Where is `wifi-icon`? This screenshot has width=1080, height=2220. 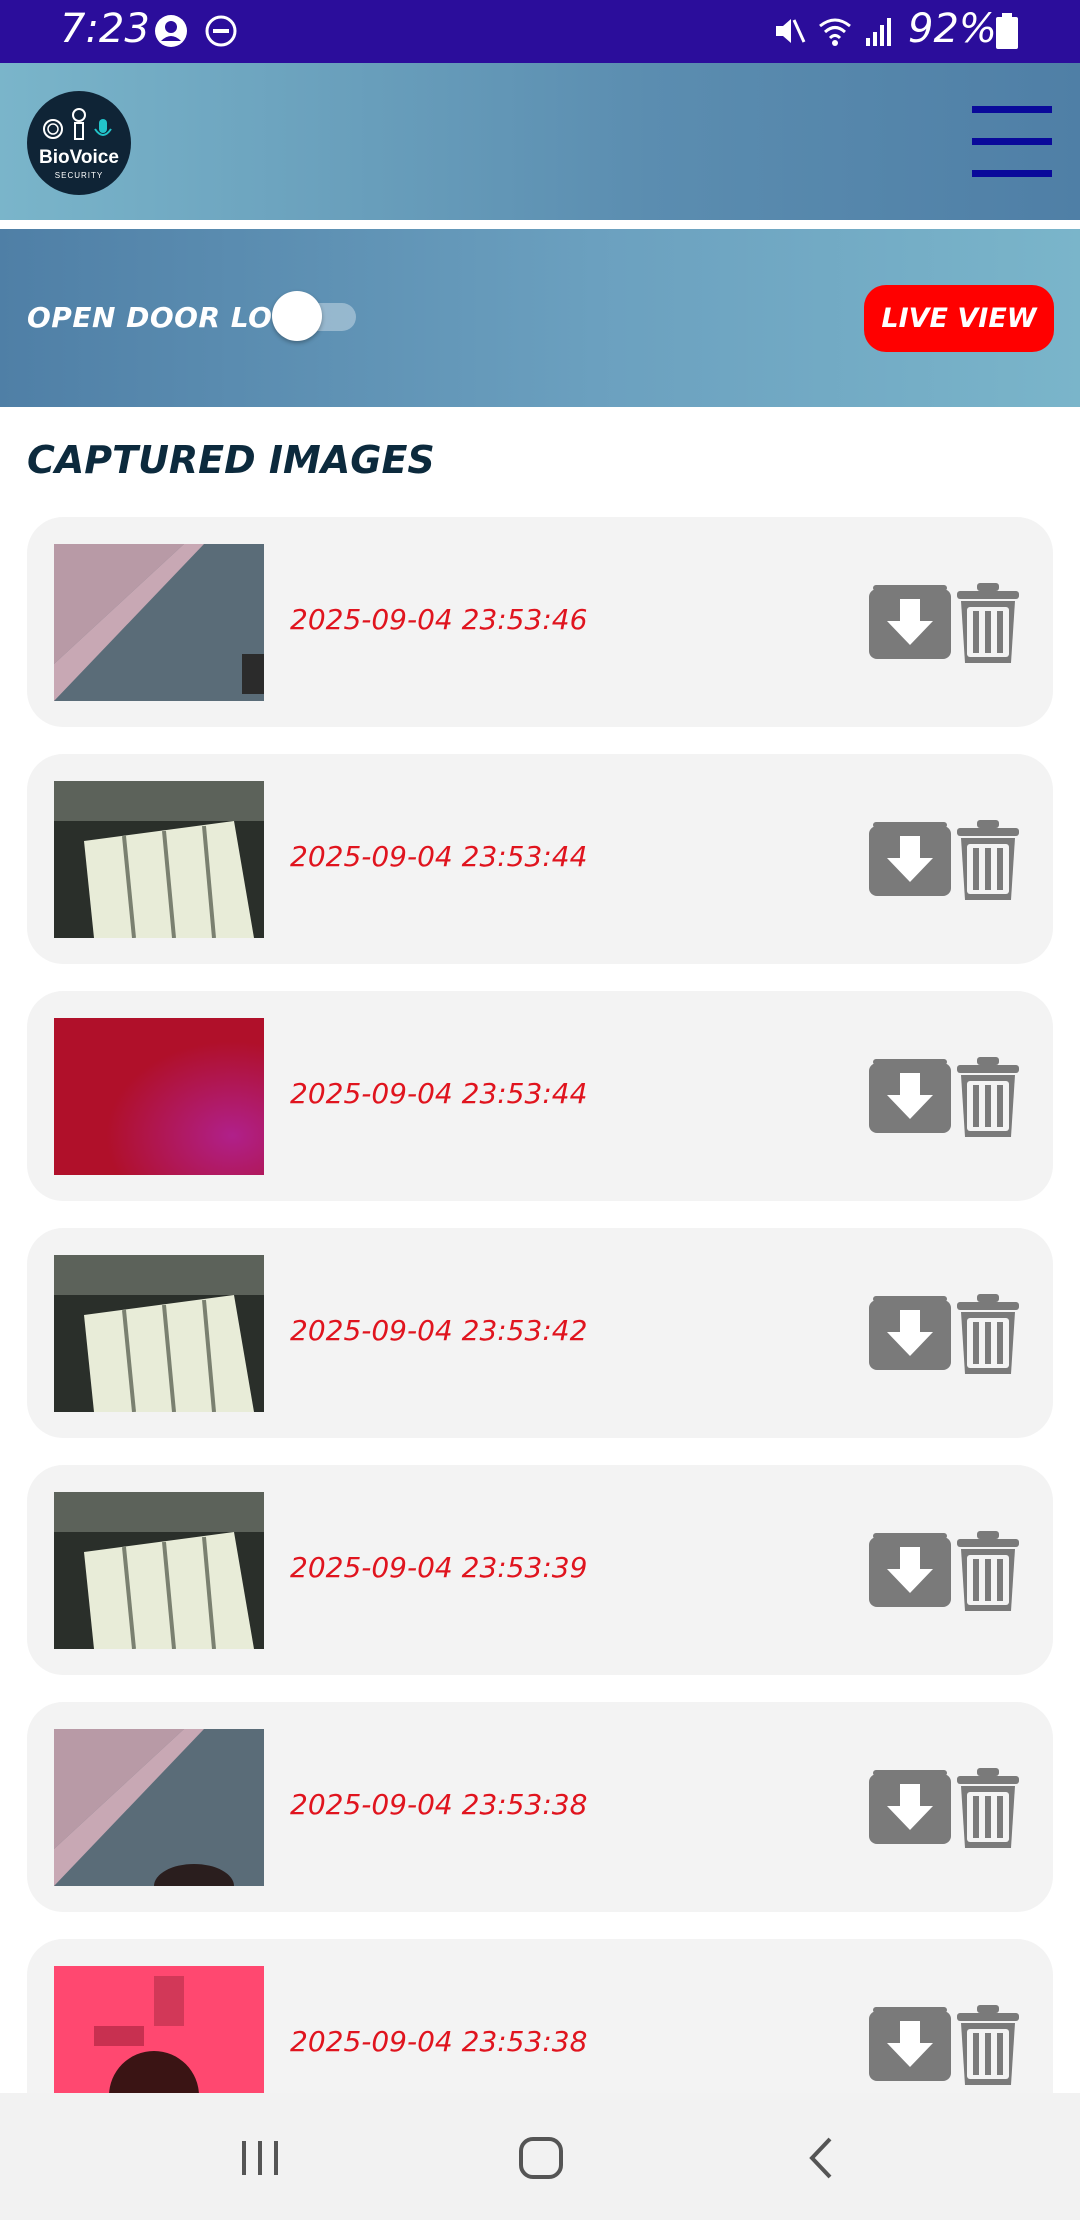
wifi-icon is located at coordinates (835, 32).